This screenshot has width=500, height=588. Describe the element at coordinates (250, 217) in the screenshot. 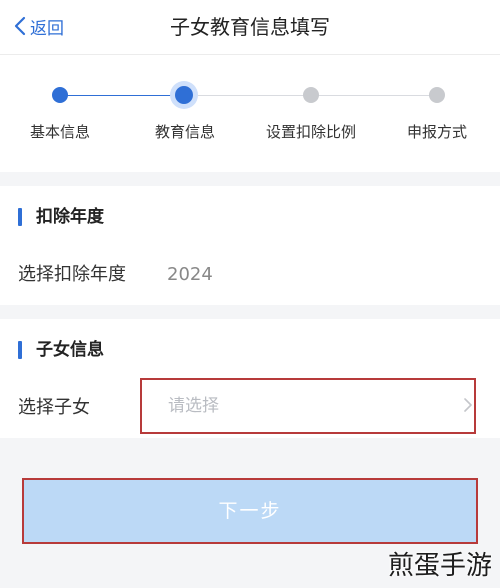

I see `deduction-year-section-header: 扣除年度` at that location.